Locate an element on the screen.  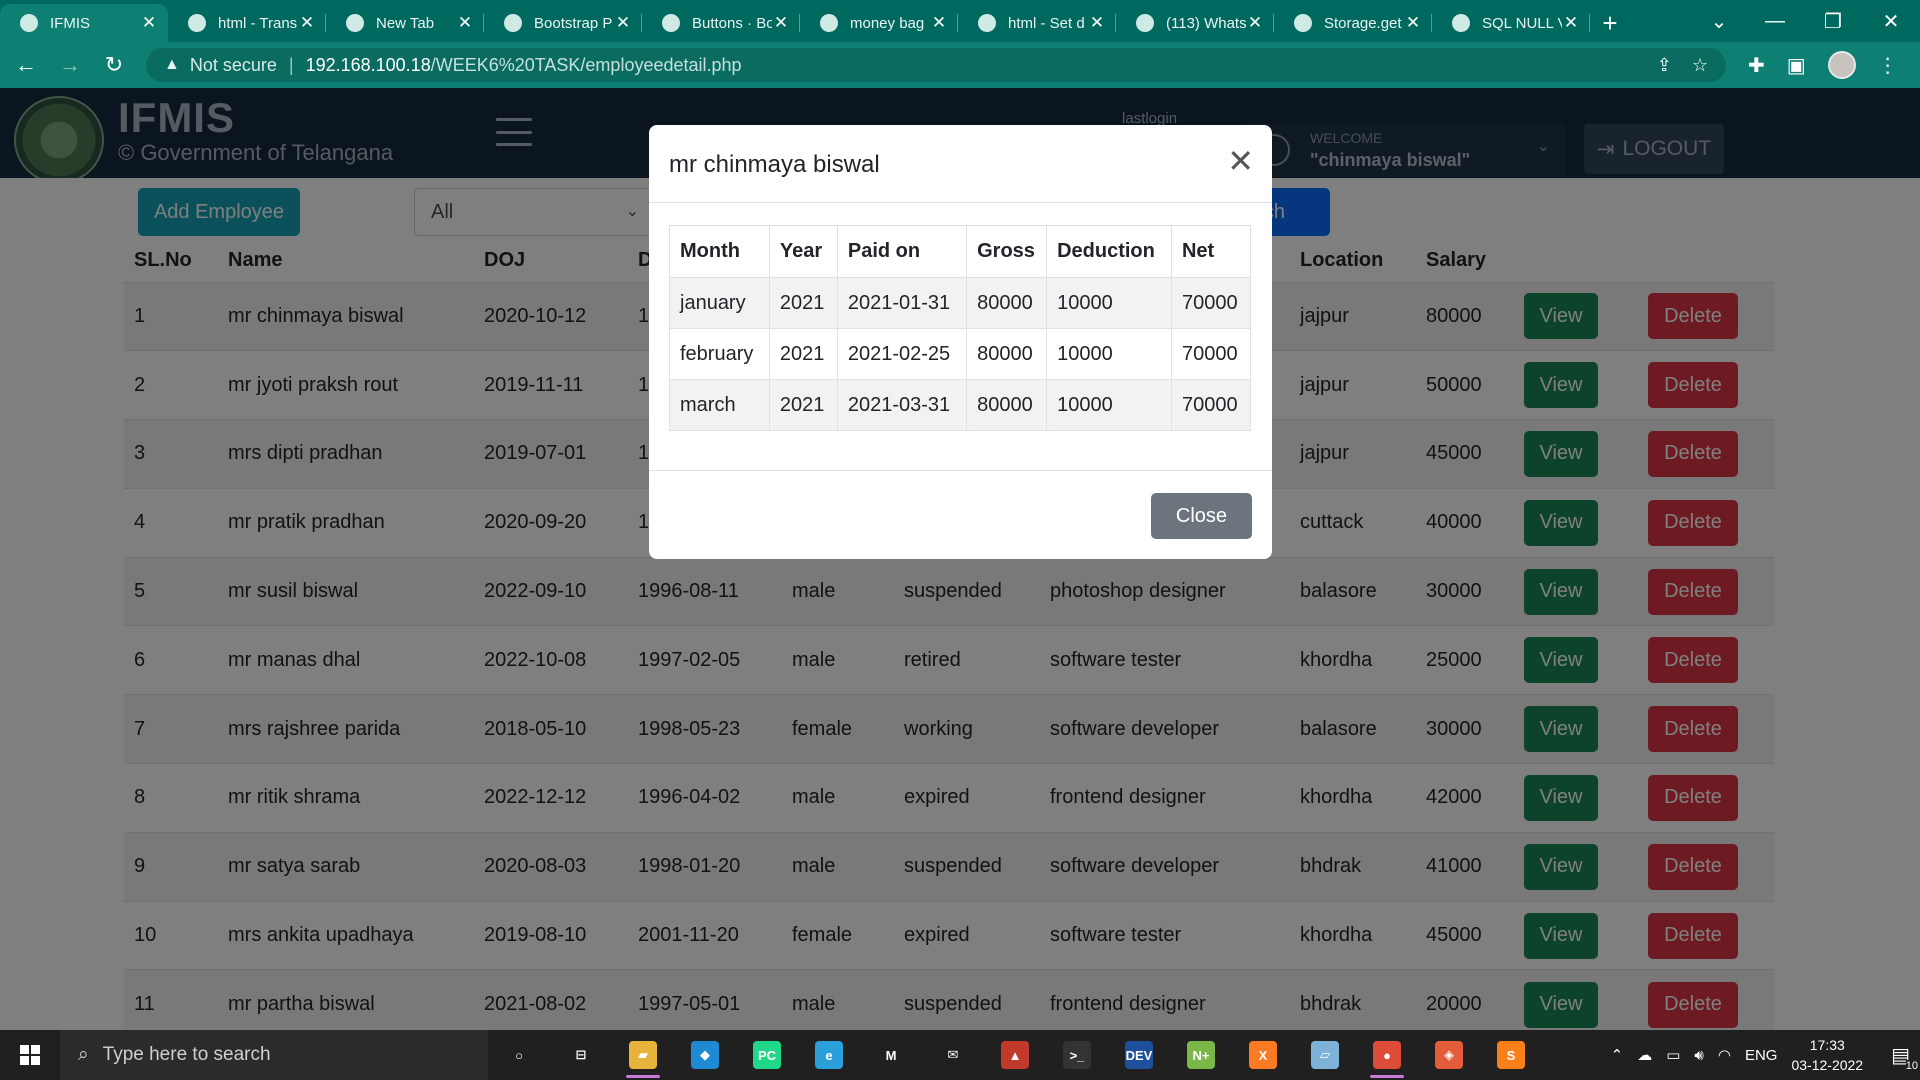
share-icon: ⇪ is located at coordinates (1664, 65).